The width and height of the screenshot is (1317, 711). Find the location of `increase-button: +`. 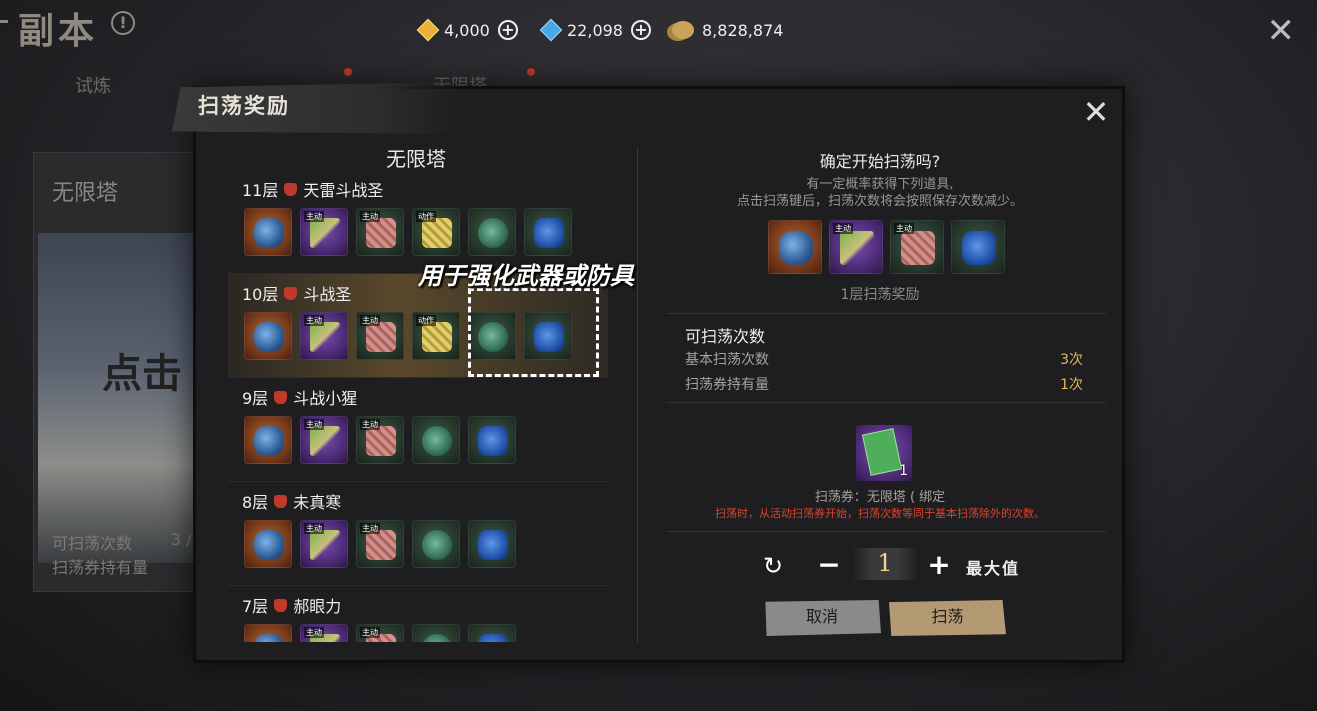

increase-button: + is located at coordinates (939, 565).